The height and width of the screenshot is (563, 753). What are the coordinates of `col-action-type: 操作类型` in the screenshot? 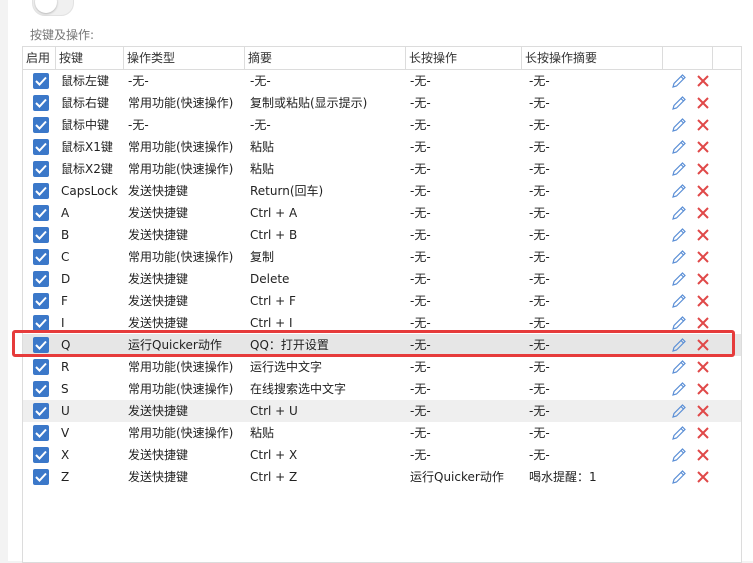 It's located at (184, 58).